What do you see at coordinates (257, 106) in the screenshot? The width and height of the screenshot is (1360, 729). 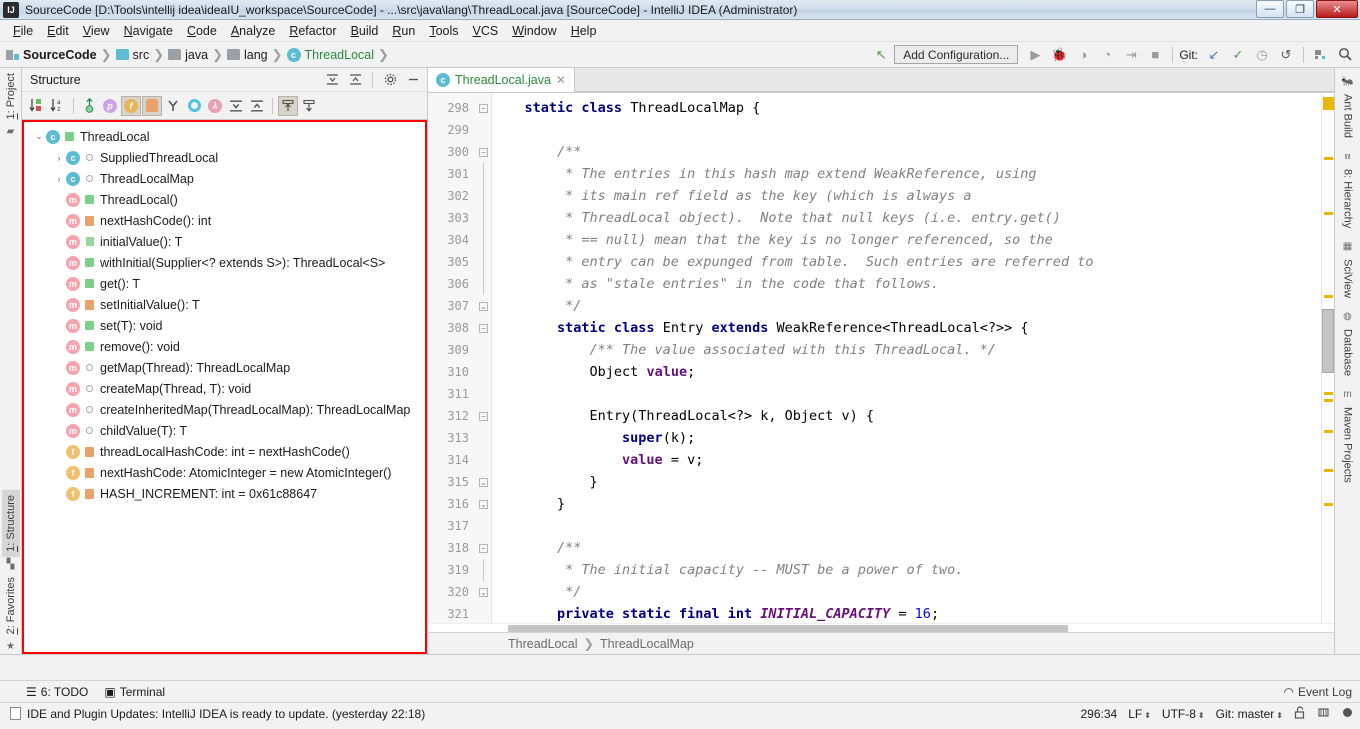 I see `collapse-all-tree-icon` at bounding box center [257, 106].